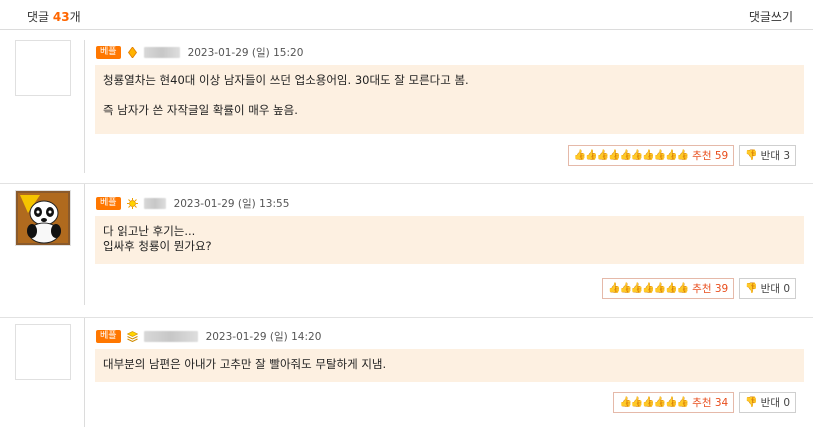 The image size is (813, 427). What do you see at coordinates (406, 15) in the screenshot?
I see `comments-header: 댓글 43개 댓글쓰기` at bounding box center [406, 15].